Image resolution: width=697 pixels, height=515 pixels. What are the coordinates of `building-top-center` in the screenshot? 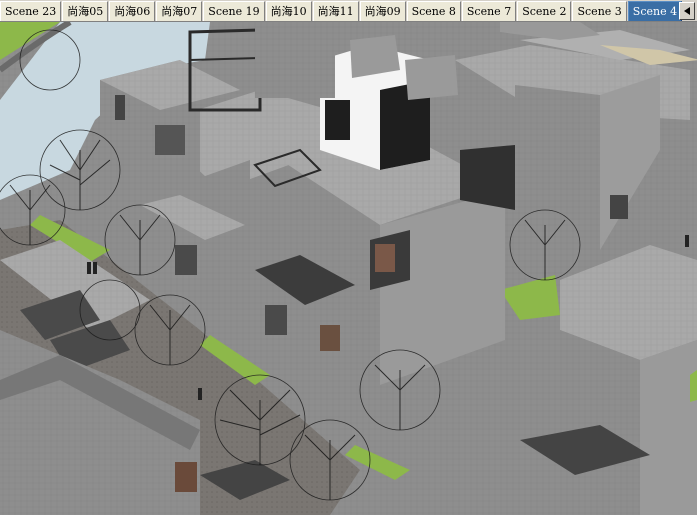 It's located at (295, 63).